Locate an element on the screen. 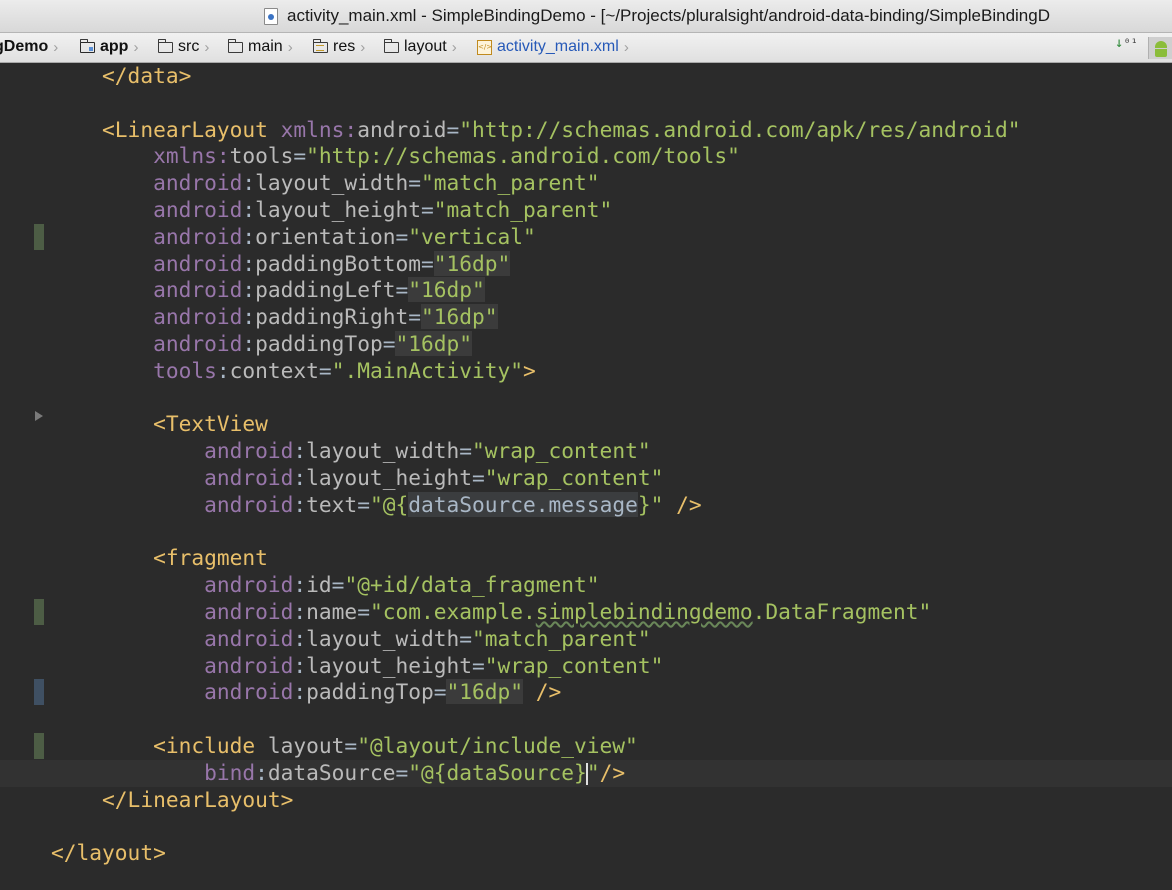 This screenshot has height=890, width=1172. code-line-text: bind:dataSource="@{dataSource}"/> is located at coordinates (312, 773).